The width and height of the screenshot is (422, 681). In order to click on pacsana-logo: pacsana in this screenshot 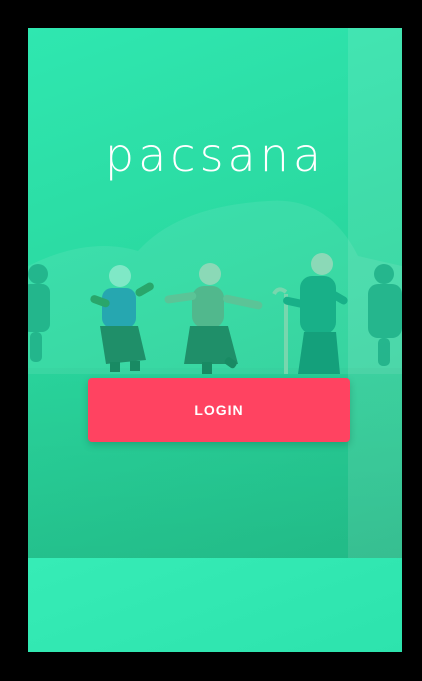, I will do `click(215, 155)`.